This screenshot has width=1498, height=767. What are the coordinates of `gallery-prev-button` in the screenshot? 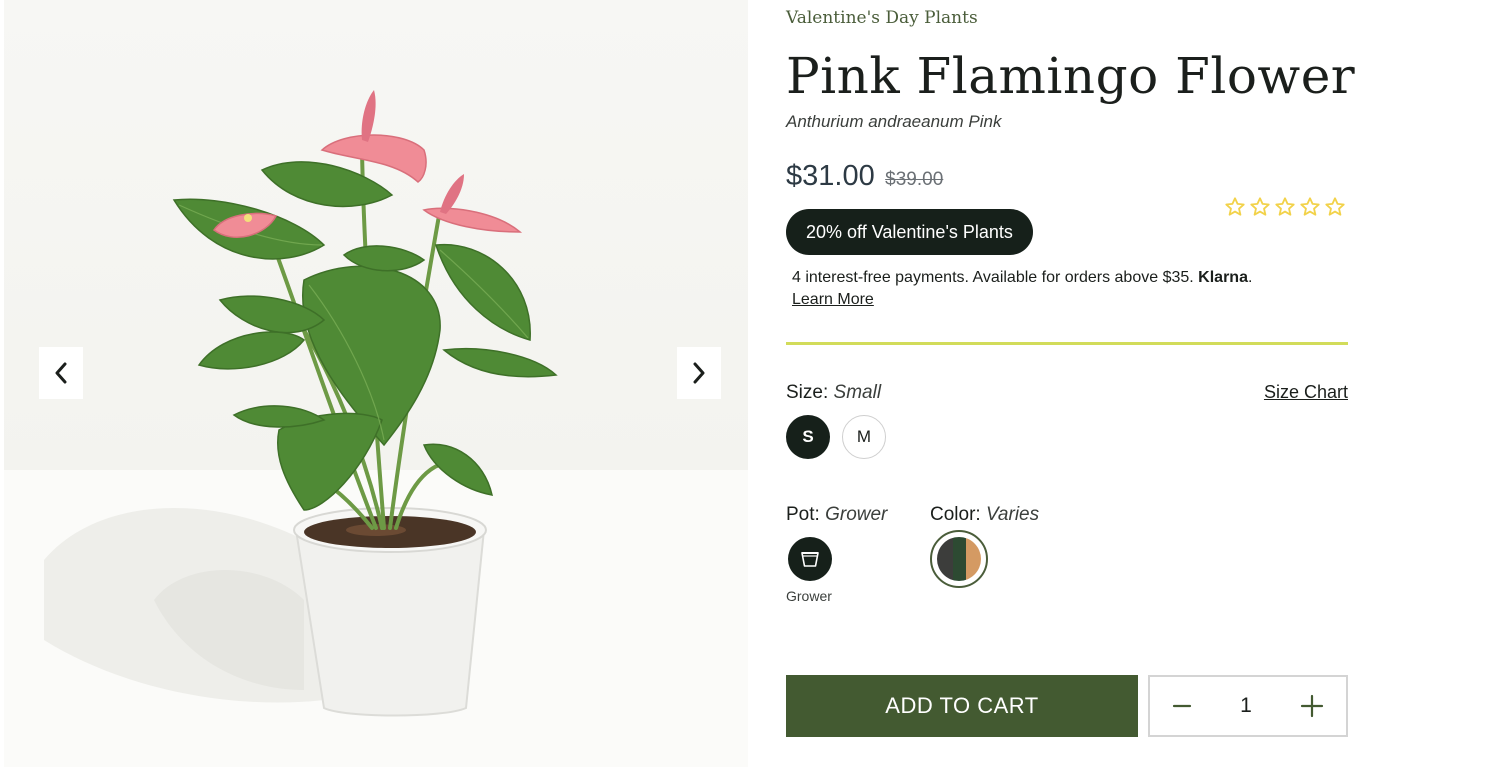 It's located at (61, 373).